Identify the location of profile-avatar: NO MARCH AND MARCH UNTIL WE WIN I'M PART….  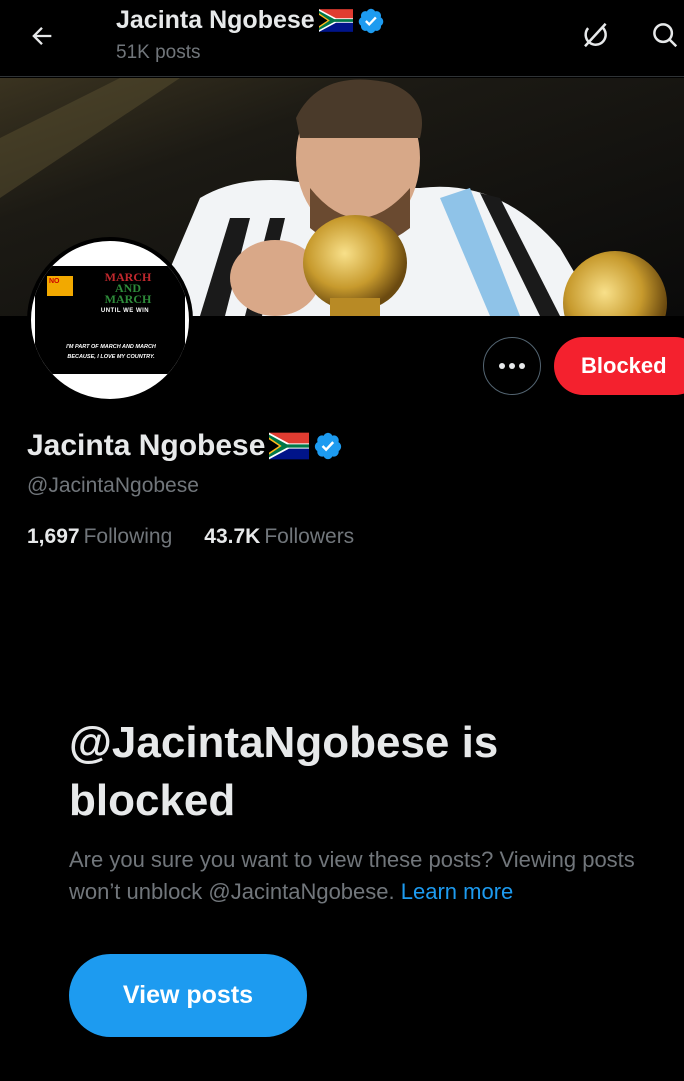
(110, 320).